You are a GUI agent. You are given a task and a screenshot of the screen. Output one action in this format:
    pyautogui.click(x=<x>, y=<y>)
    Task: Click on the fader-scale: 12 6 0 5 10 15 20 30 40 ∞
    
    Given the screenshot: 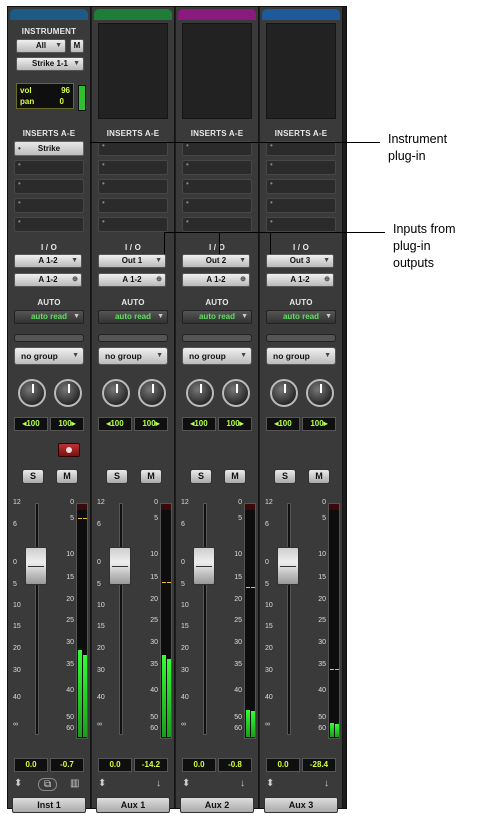 What is the action you would take?
    pyautogui.click(x=276, y=619)
    